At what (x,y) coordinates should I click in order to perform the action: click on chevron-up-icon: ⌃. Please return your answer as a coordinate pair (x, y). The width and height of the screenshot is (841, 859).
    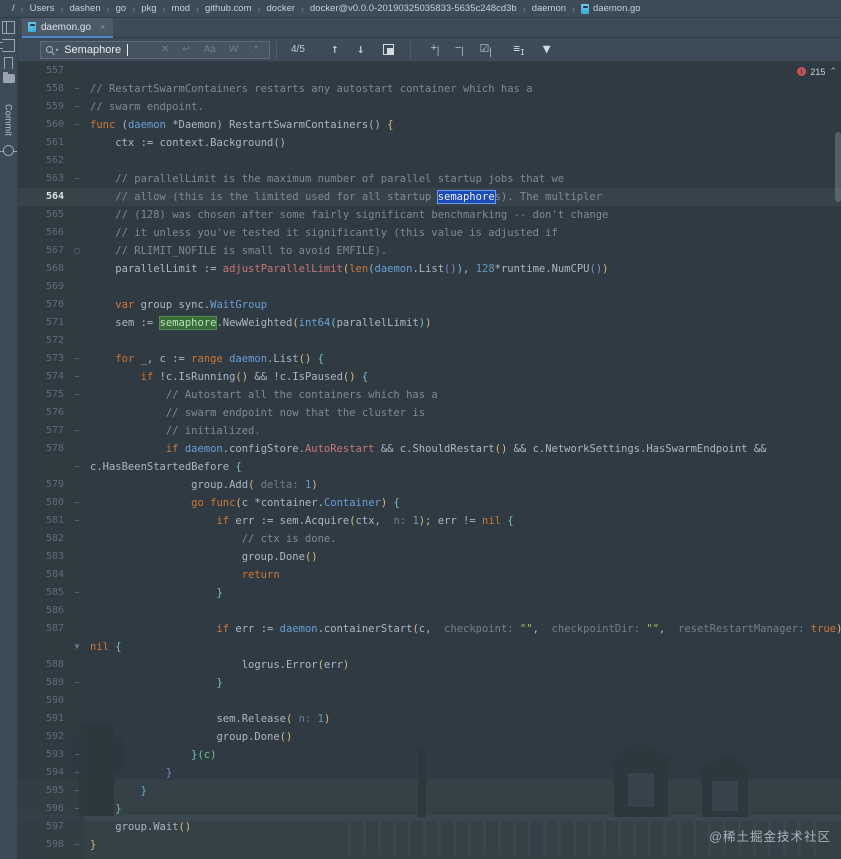
    Looking at the image, I should click on (833, 71).